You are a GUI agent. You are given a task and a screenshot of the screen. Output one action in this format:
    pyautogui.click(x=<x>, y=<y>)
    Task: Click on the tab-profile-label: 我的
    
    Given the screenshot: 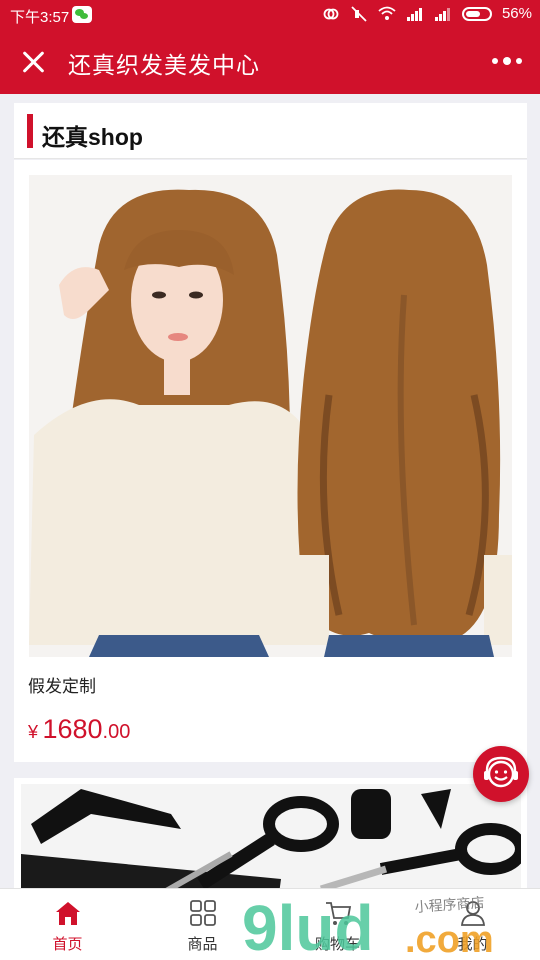 What is the action you would take?
    pyautogui.click(x=472, y=944)
    